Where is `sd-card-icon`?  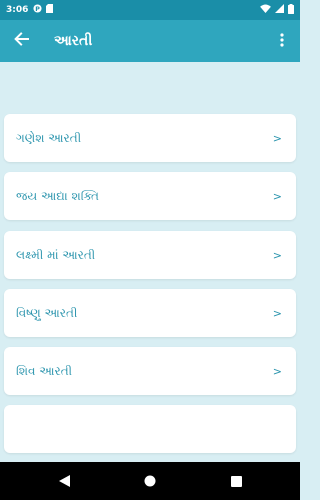 sd-card-icon is located at coordinates (50, 10).